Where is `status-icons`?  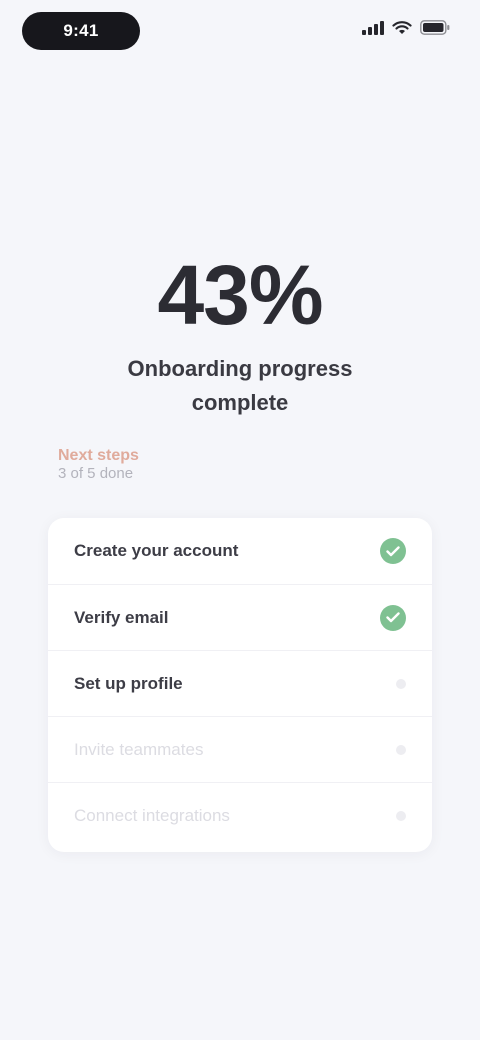 status-icons is located at coordinates (406, 27).